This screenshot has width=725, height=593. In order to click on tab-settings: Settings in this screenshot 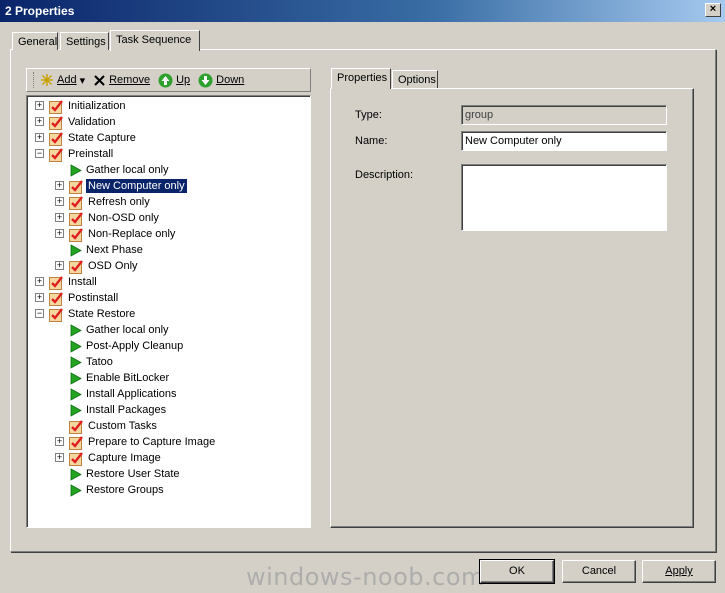, I will do `click(84, 41)`.